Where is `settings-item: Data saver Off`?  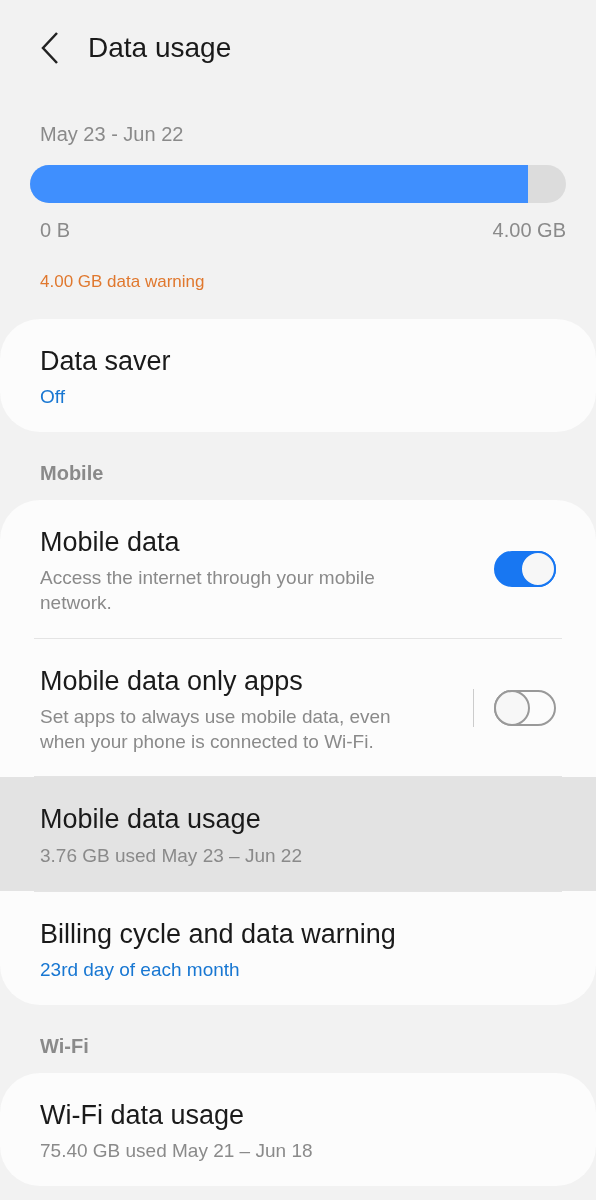 settings-item: Data saver Off is located at coordinates (298, 375).